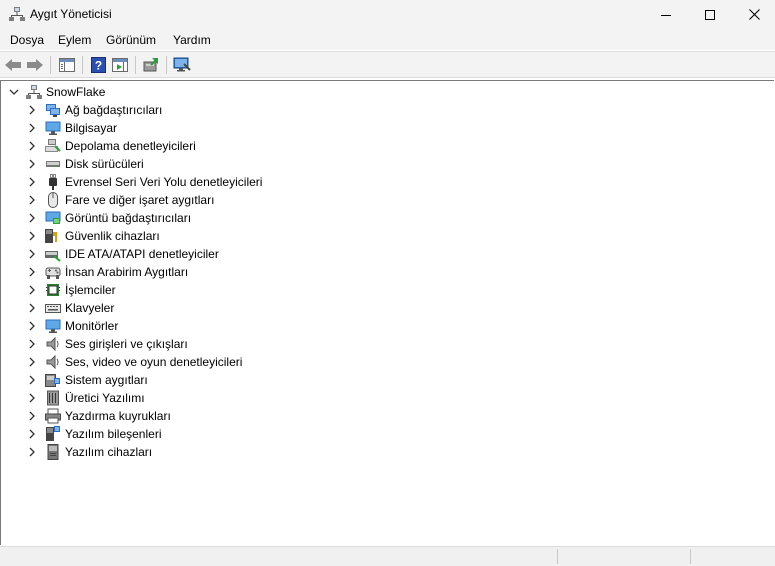 Image resolution: width=775 pixels, height=566 pixels. I want to click on mouse-icon, so click(53, 200).